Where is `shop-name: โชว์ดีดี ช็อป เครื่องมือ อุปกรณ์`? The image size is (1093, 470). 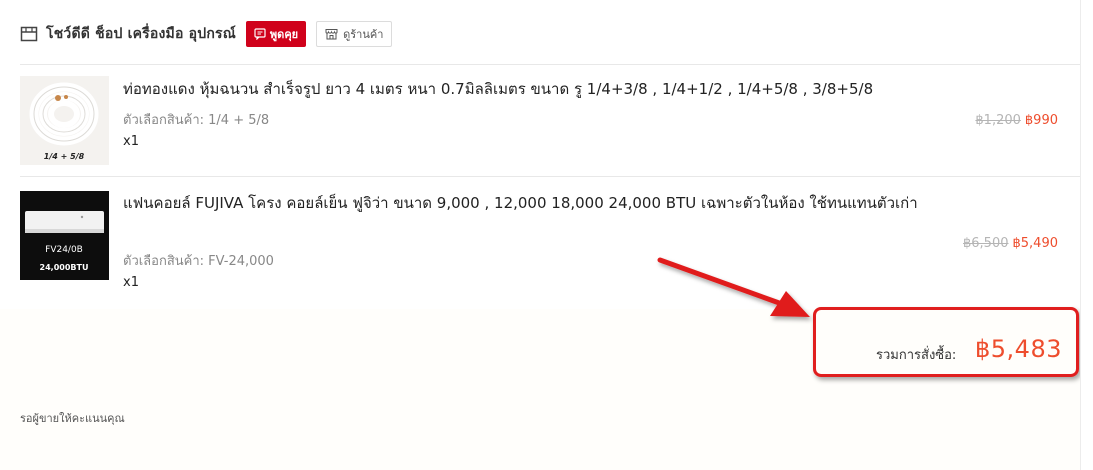 shop-name: โชว์ดีดี ช็อป เครื่องมือ อุปกรณ์ is located at coordinates (141, 34).